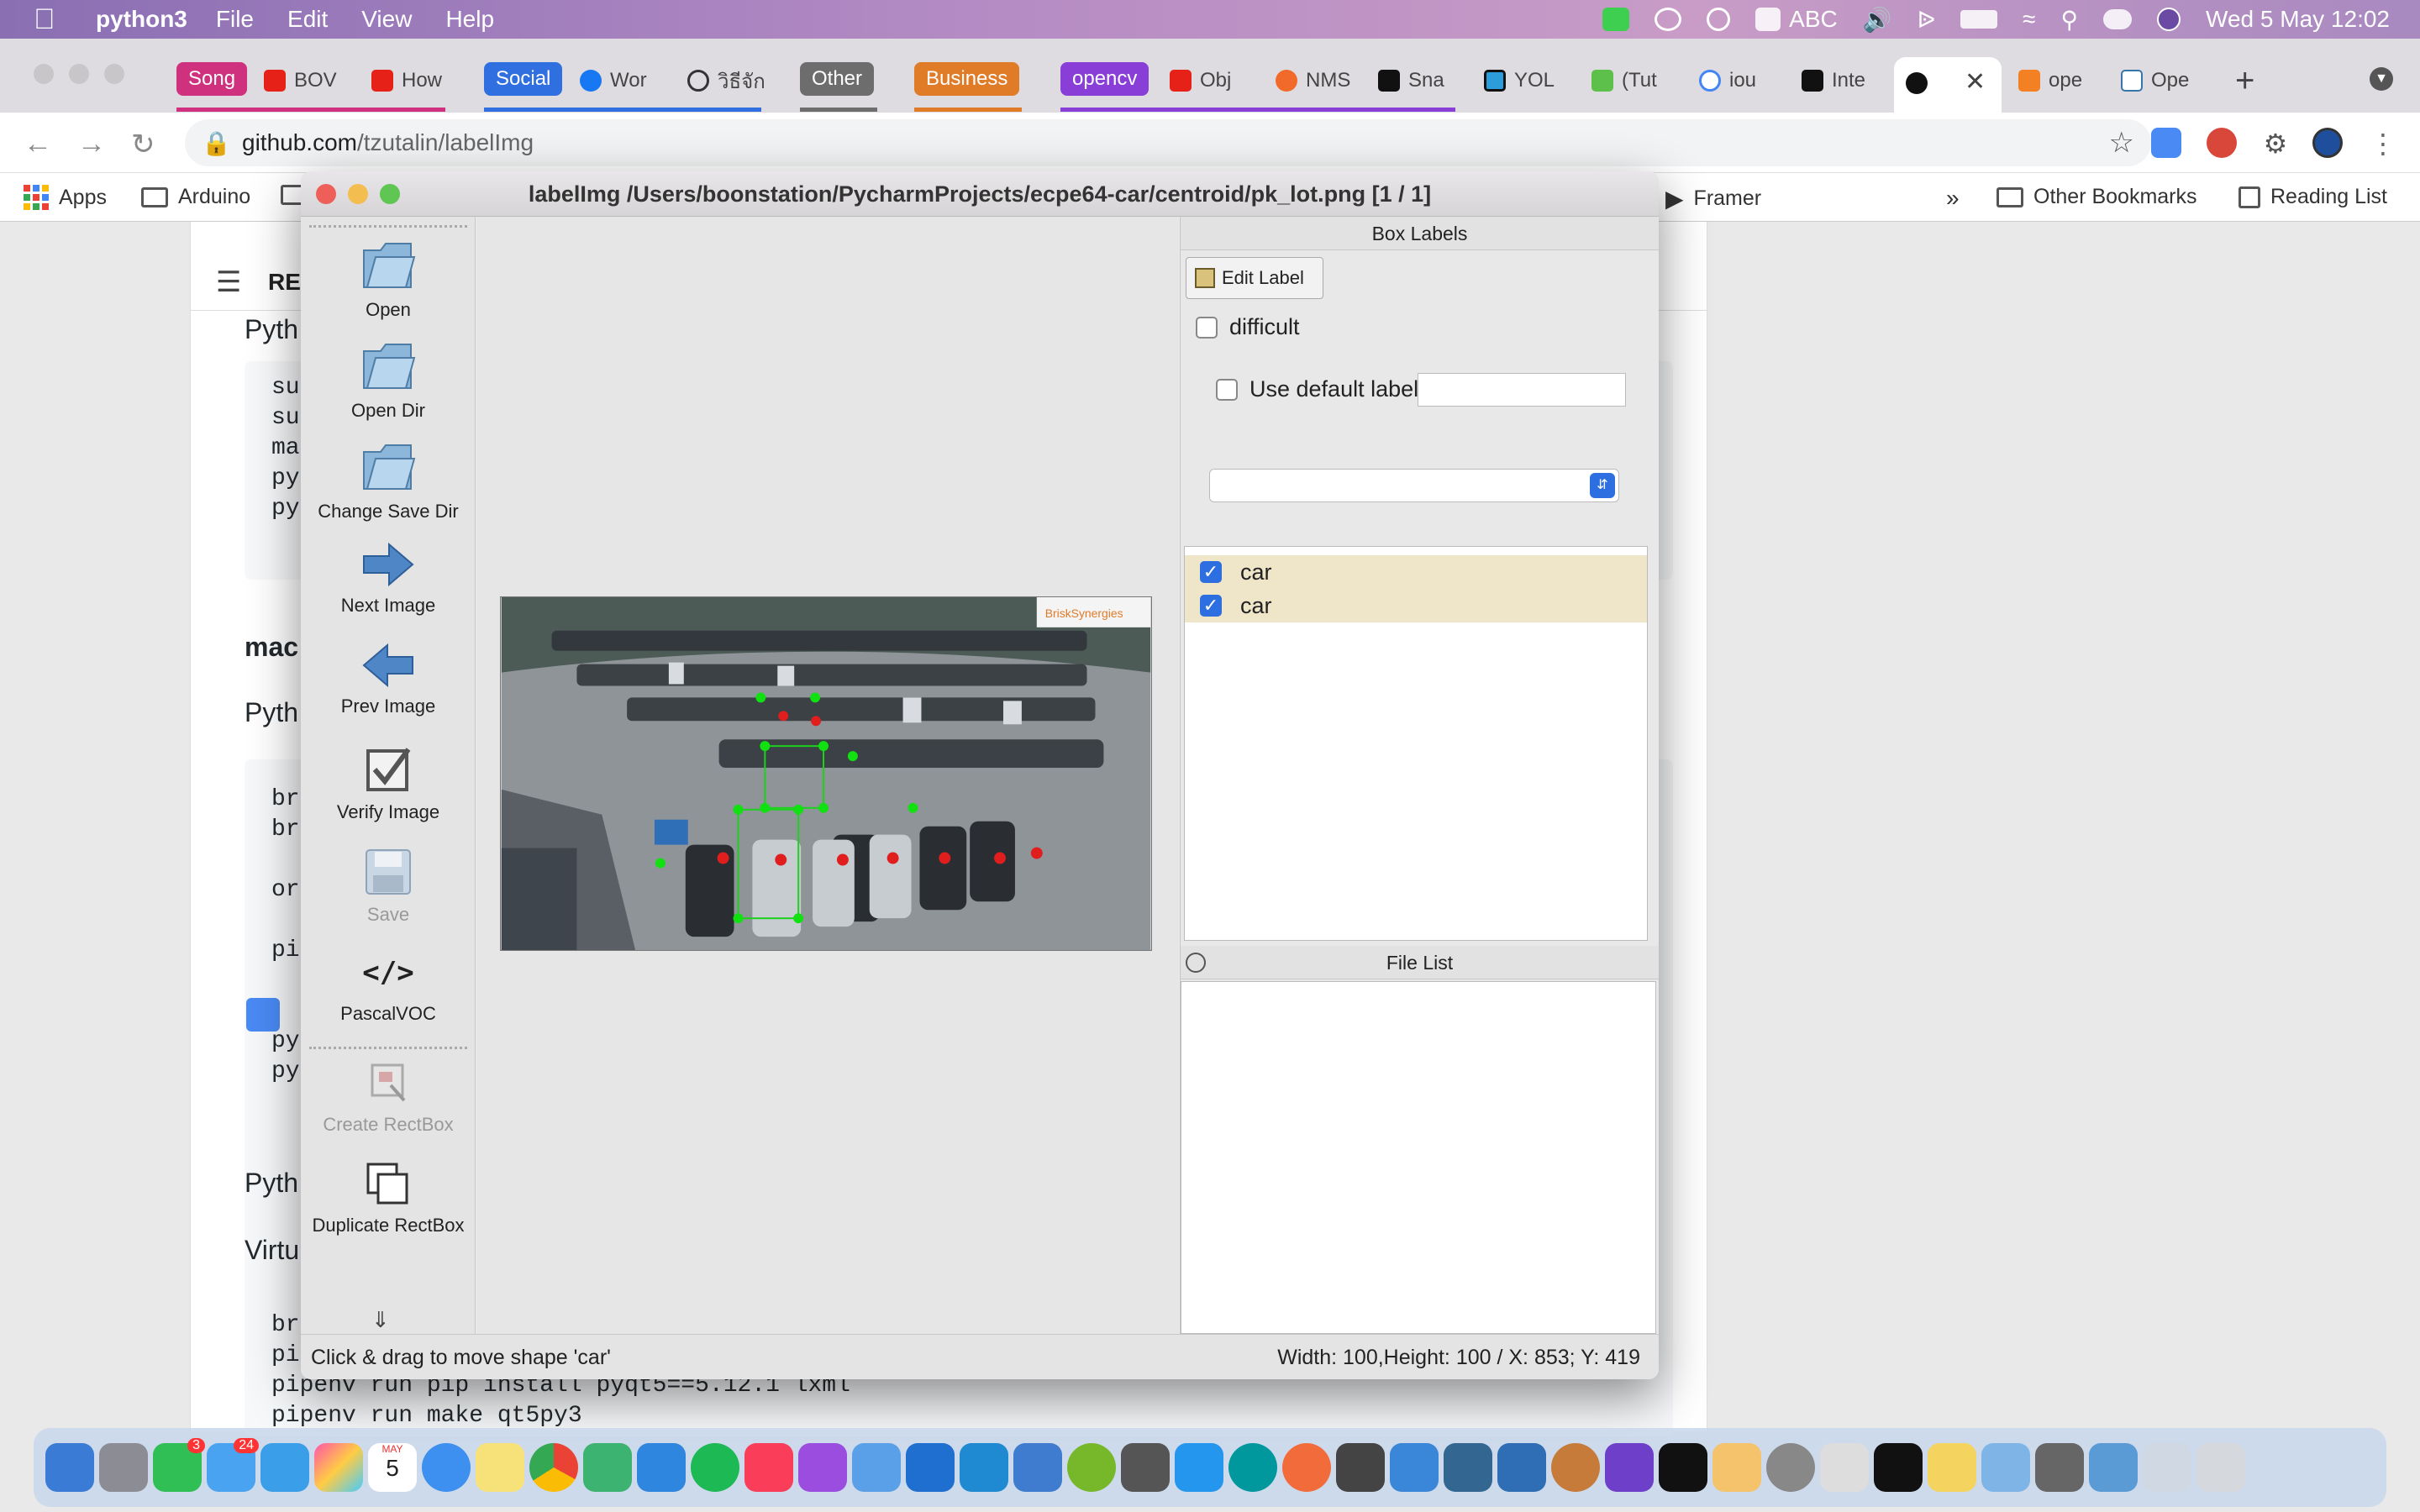  I want to click on launchpad-icon, so click(124, 1467).